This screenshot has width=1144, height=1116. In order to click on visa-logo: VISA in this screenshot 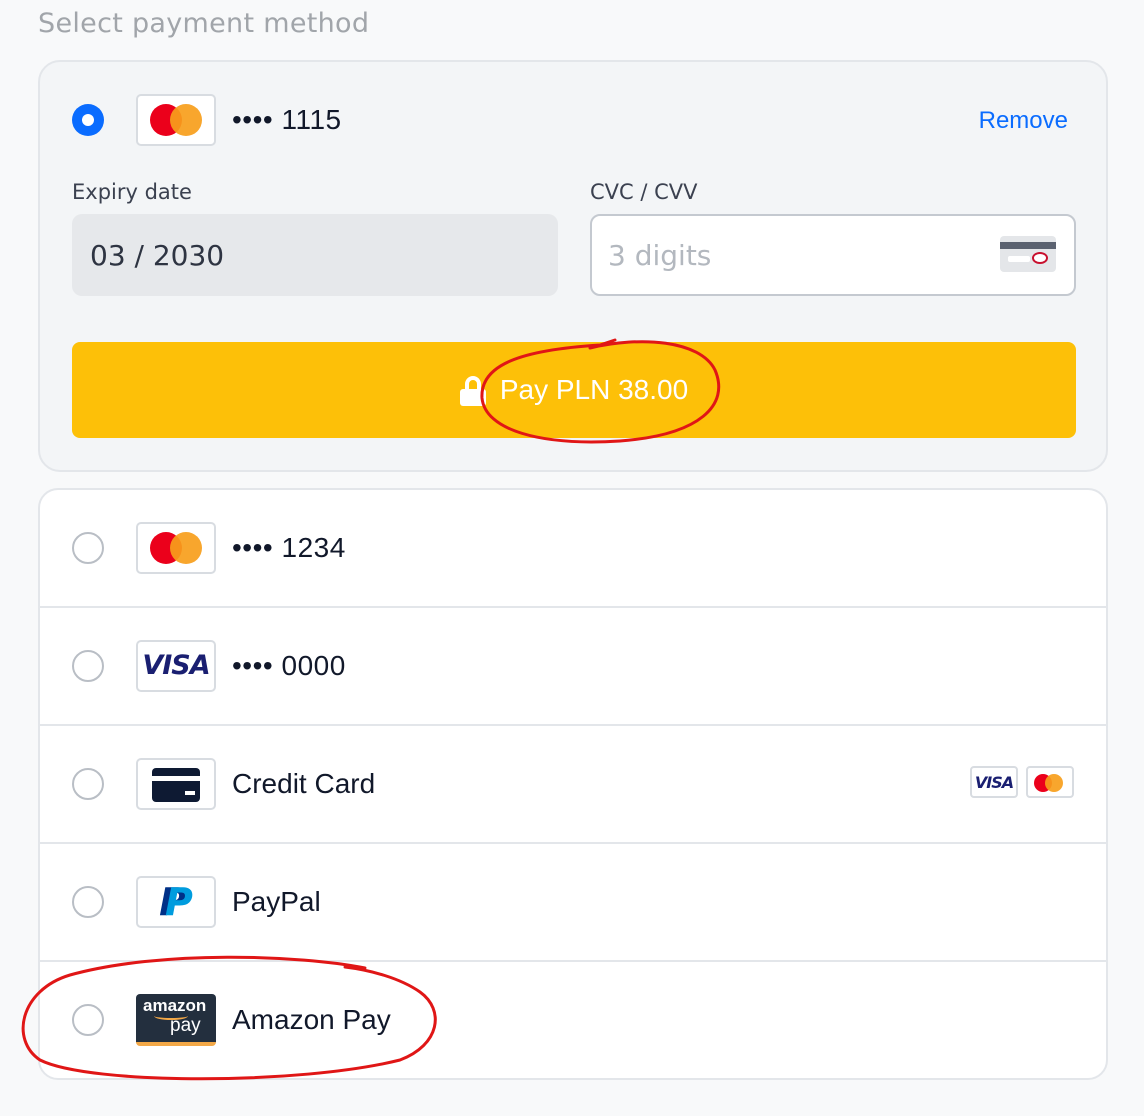, I will do `click(176, 666)`.